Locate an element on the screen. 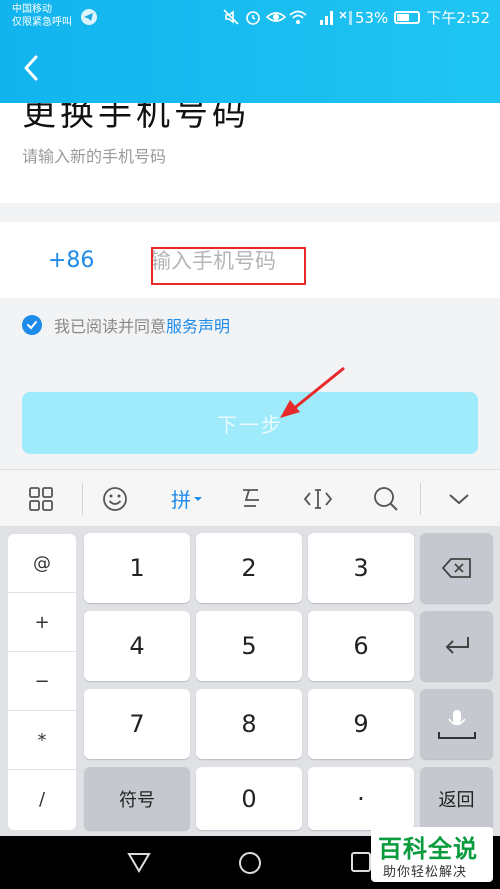  handwriting-button is located at coordinates (251, 498).